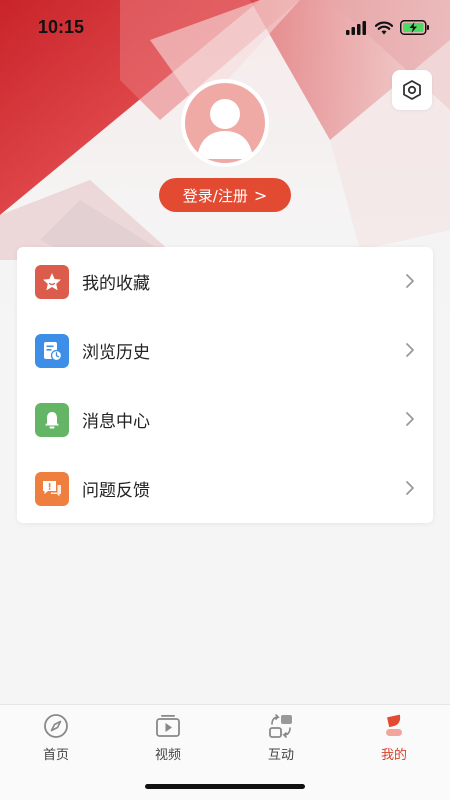 This screenshot has width=450, height=800. I want to click on tab-interact: 互动, so click(281, 743).